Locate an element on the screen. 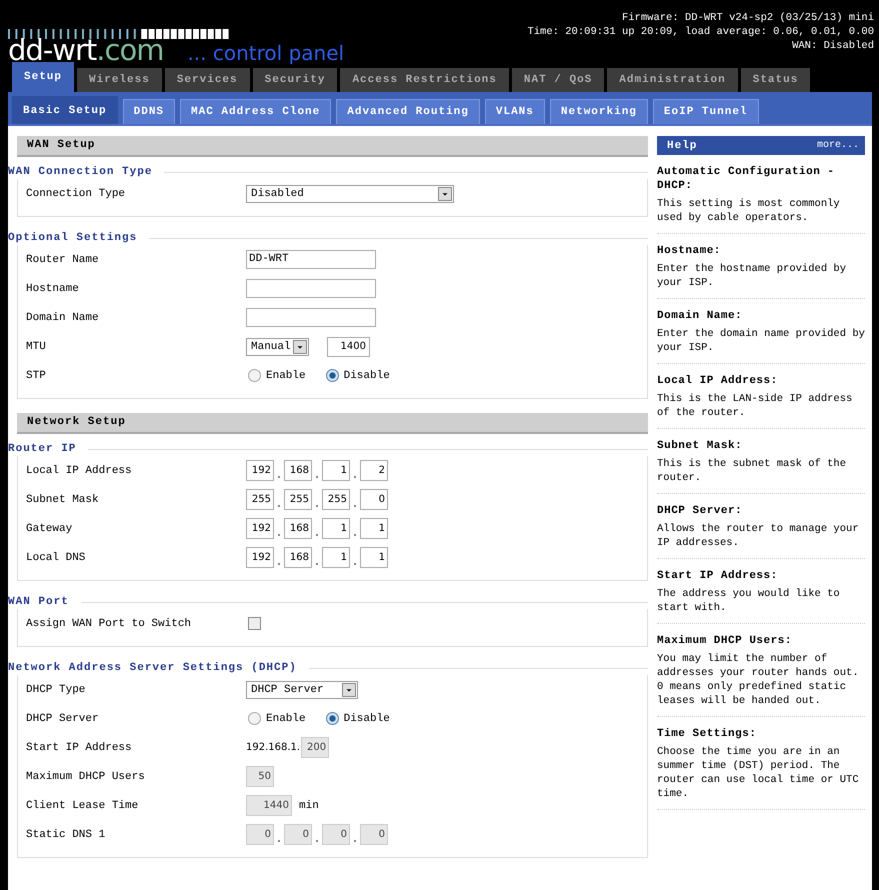  field-label: Subnet Mask is located at coordinates (63, 500).